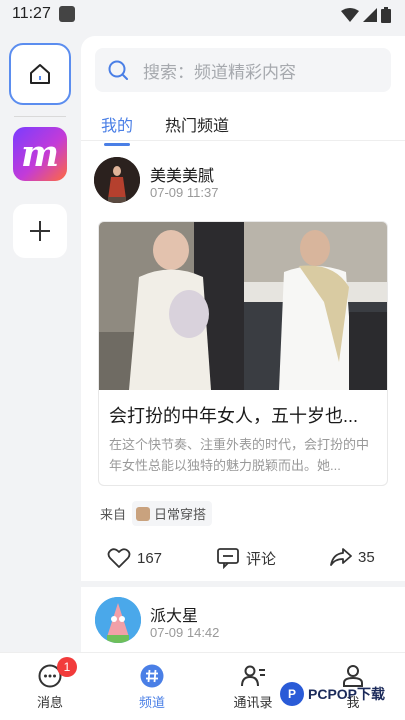 This screenshot has height=720, width=405. What do you see at coordinates (50, 684) in the screenshot?
I see `nav-messages: 1 消息` at bounding box center [50, 684].